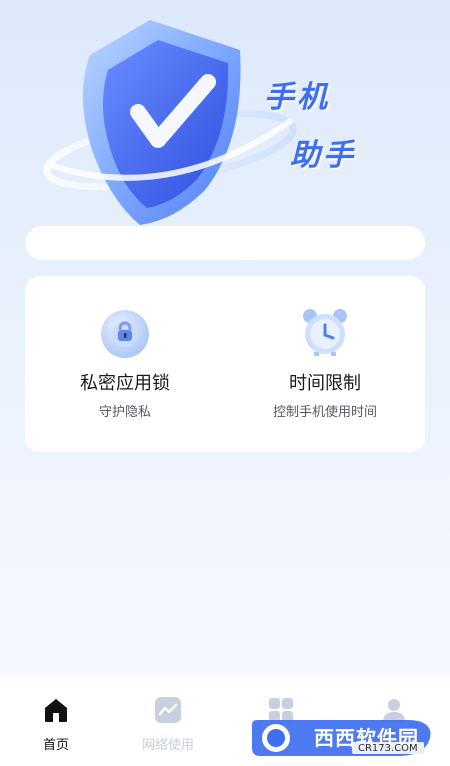  What do you see at coordinates (323, 155) in the screenshot?
I see `hero-title-line2: 助手` at bounding box center [323, 155].